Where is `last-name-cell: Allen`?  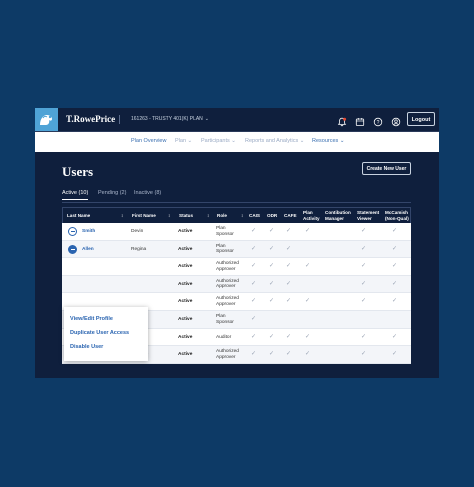
last-name-cell: Allen is located at coordinates (88, 249).